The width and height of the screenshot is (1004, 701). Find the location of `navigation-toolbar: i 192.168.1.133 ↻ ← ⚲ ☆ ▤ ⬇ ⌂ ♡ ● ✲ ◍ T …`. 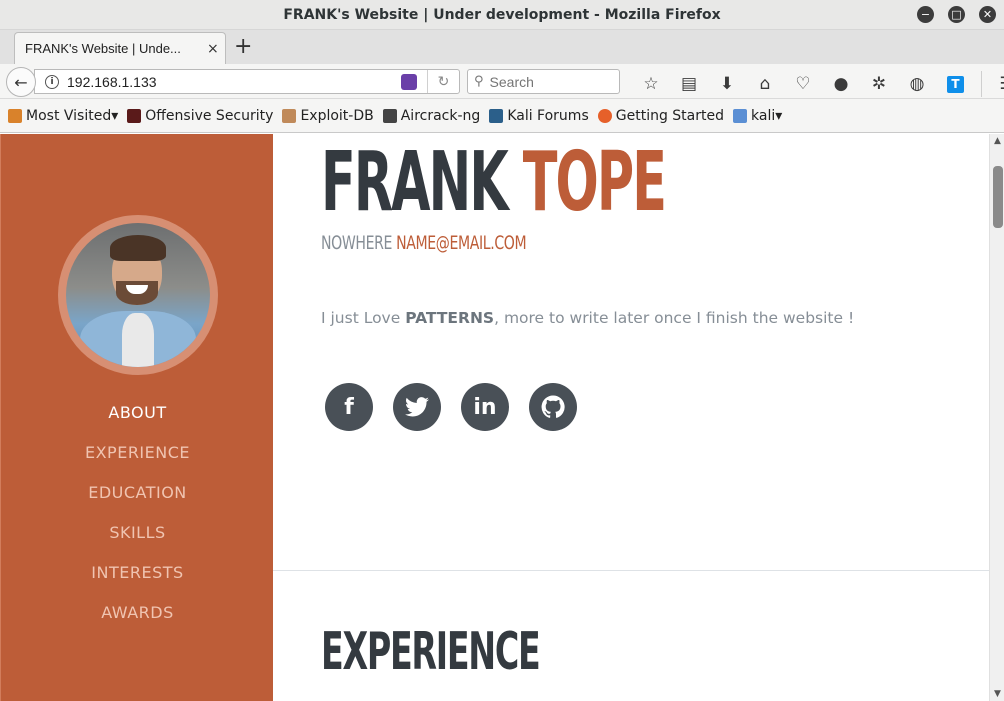

navigation-toolbar: i 192.168.1.133 ↻ ← ⚲ ☆ ▤ ⬇ ⌂ ♡ ● ✲ ◍ T … is located at coordinates (502, 81).